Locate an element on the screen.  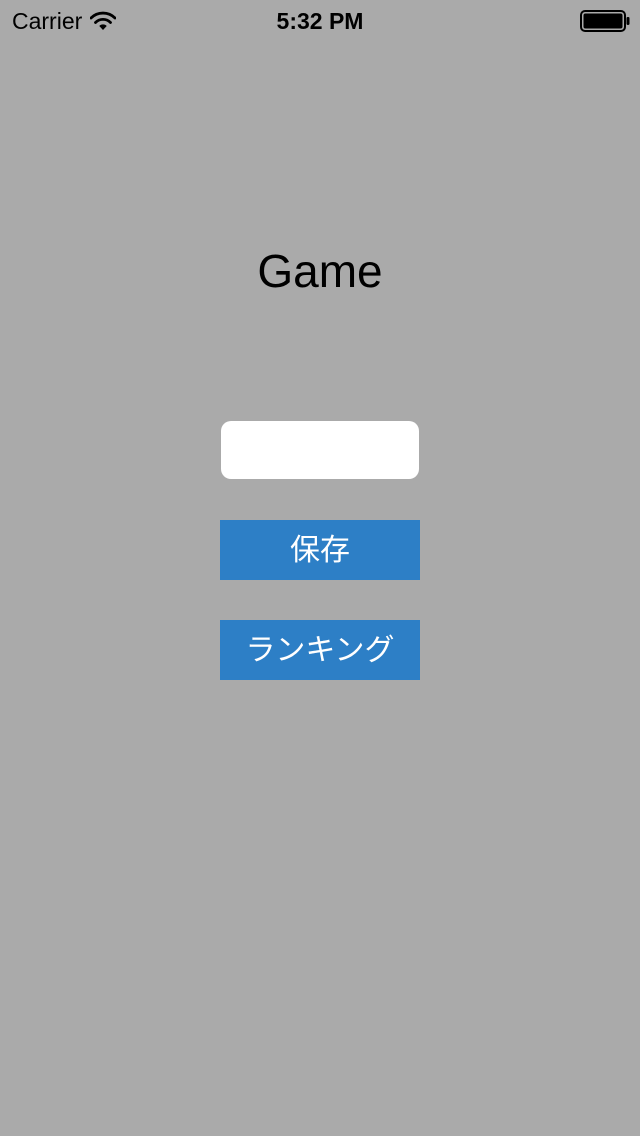
status-time: 5:32 PM is located at coordinates (320, 21).